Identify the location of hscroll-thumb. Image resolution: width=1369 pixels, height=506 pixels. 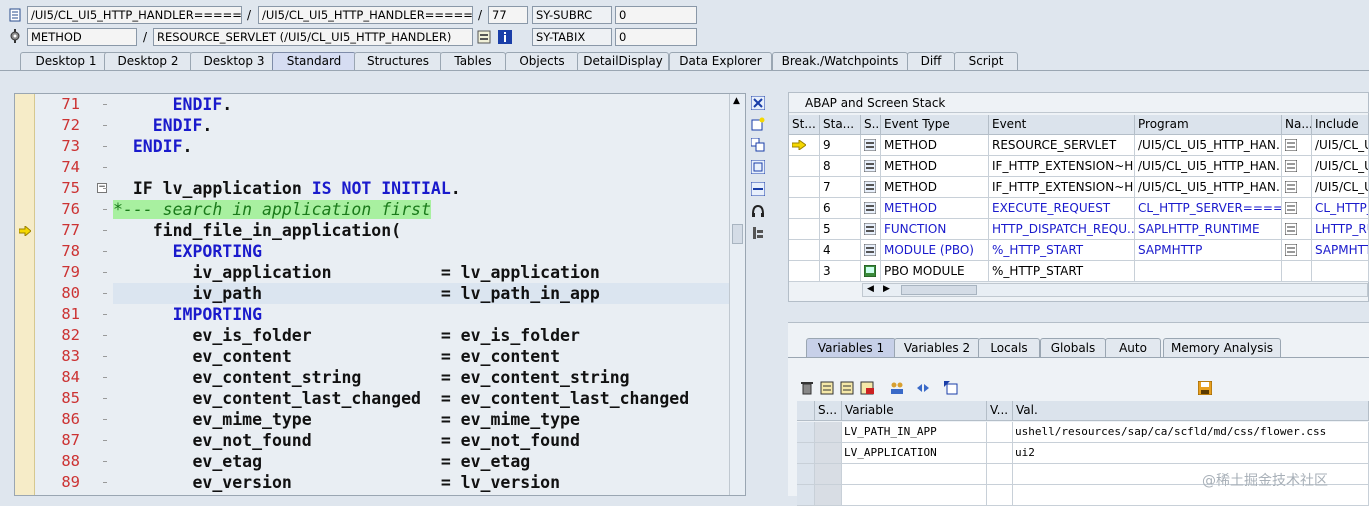
(939, 290).